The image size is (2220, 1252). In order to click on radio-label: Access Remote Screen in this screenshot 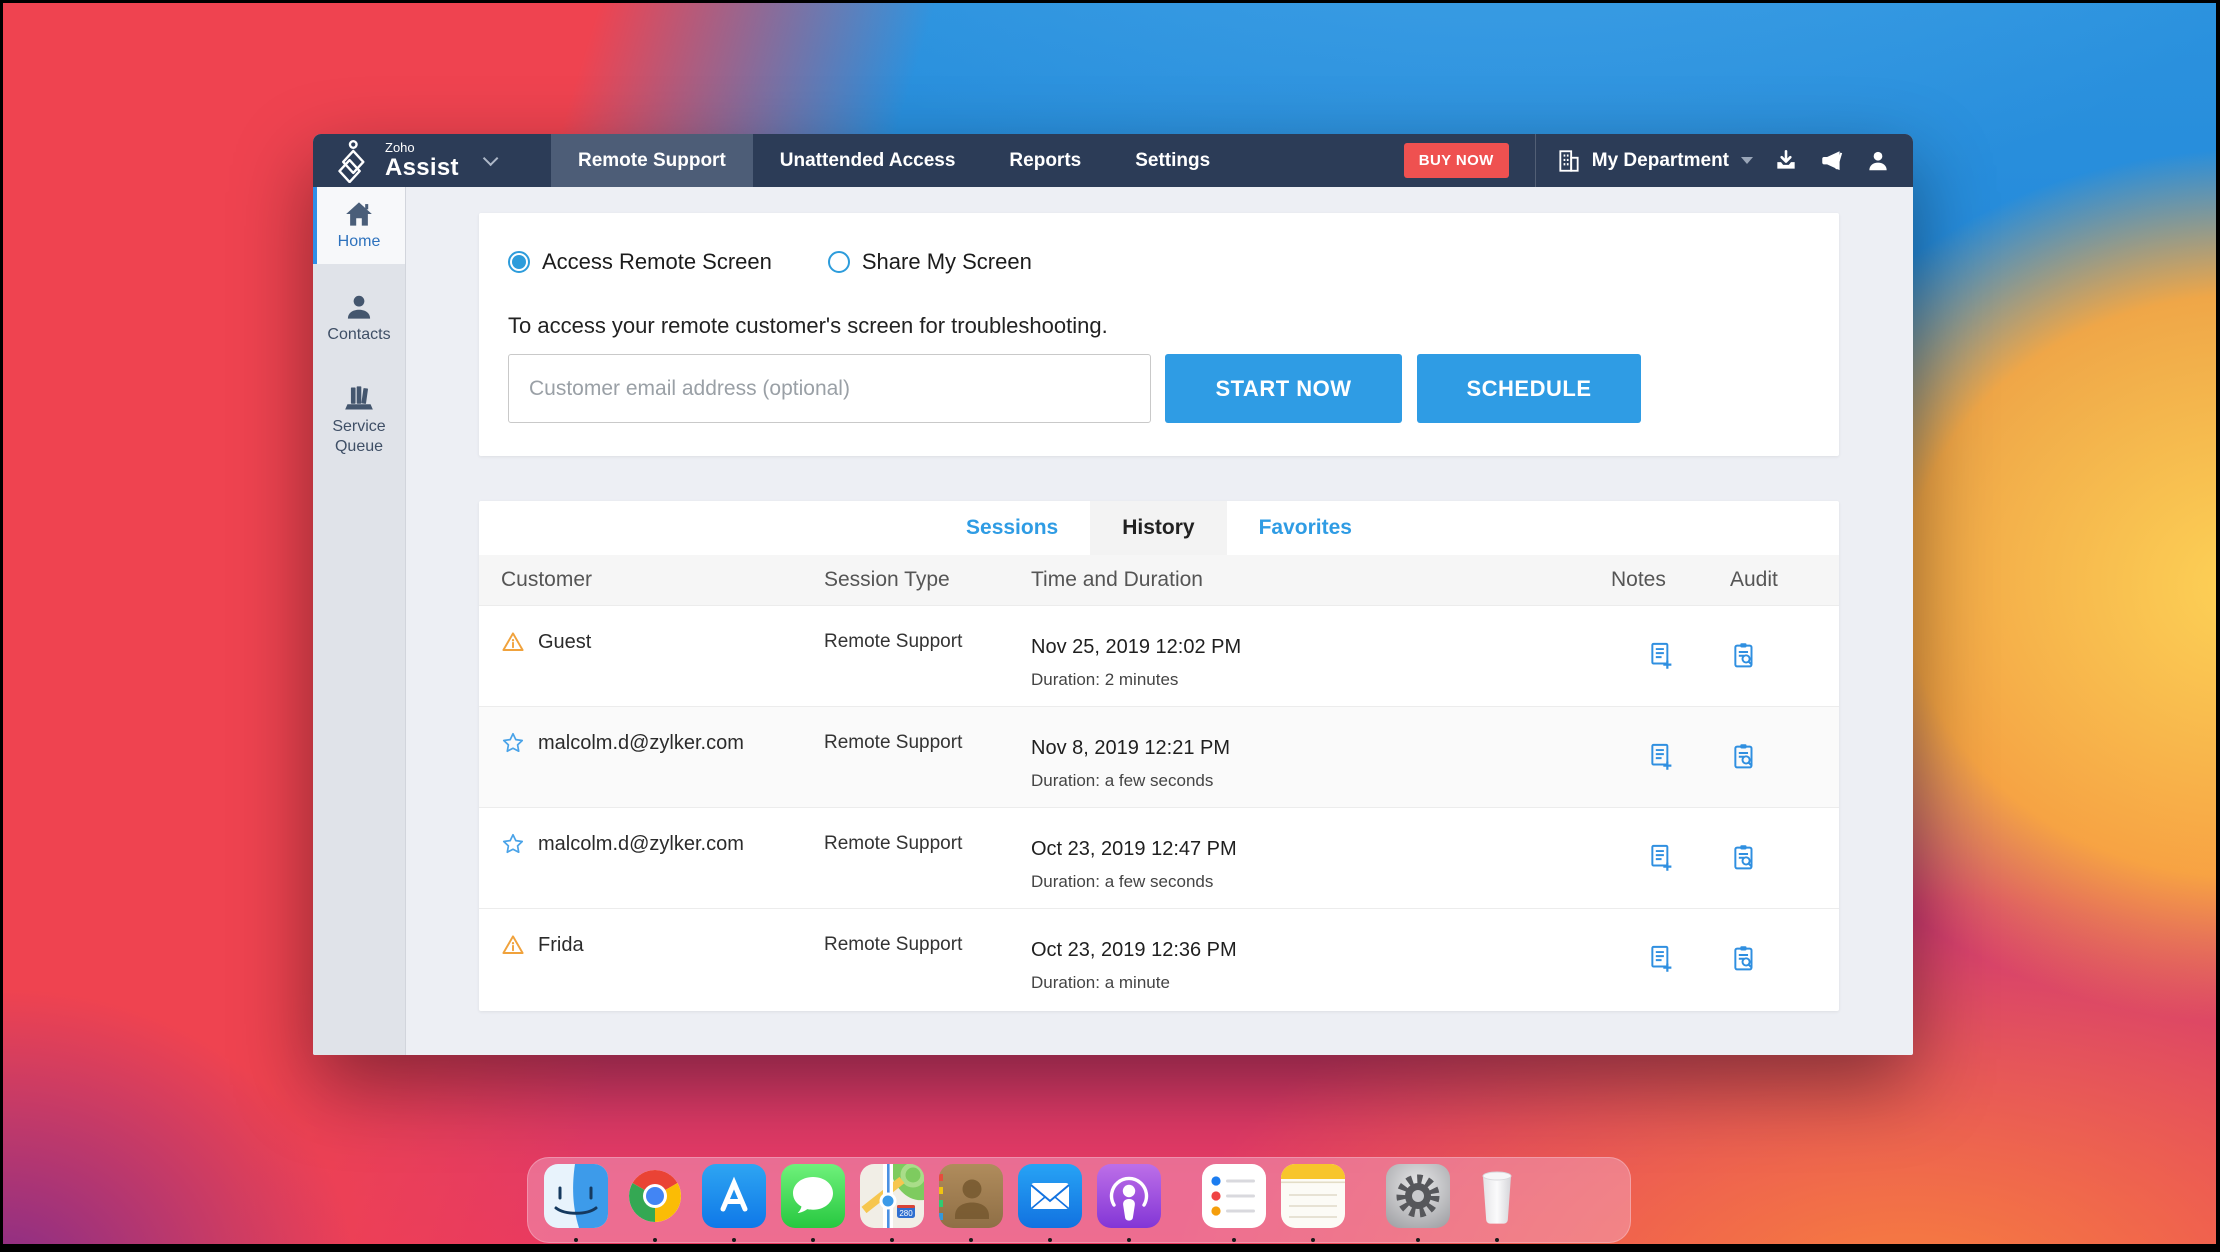, I will do `click(657, 261)`.